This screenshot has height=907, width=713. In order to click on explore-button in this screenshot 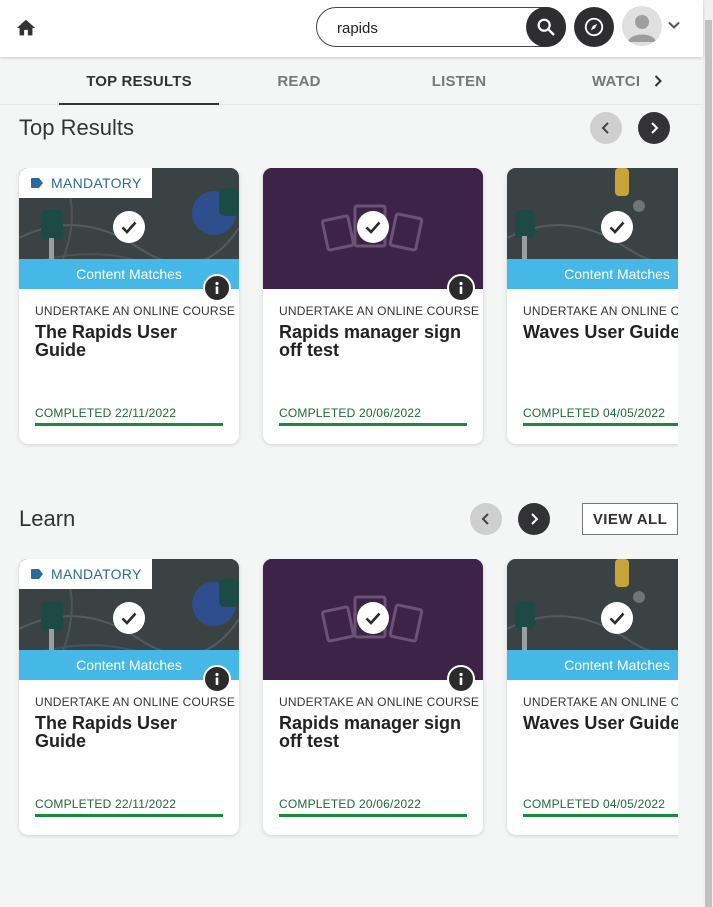, I will do `click(594, 27)`.